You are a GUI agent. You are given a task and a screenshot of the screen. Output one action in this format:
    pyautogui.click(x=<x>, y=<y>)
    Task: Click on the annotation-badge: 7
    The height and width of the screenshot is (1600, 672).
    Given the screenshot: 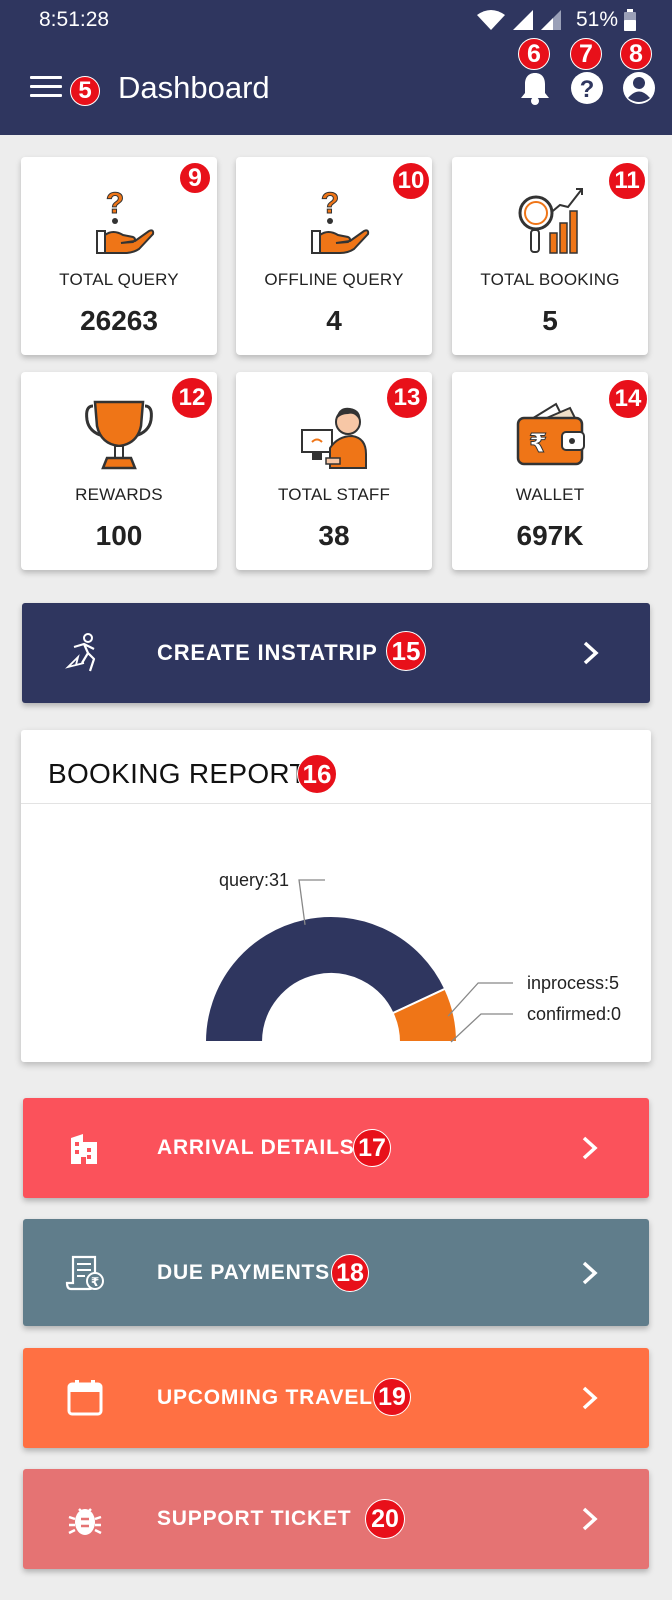 What is the action you would take?
    pyautogui.click(x=586, y=54)
    